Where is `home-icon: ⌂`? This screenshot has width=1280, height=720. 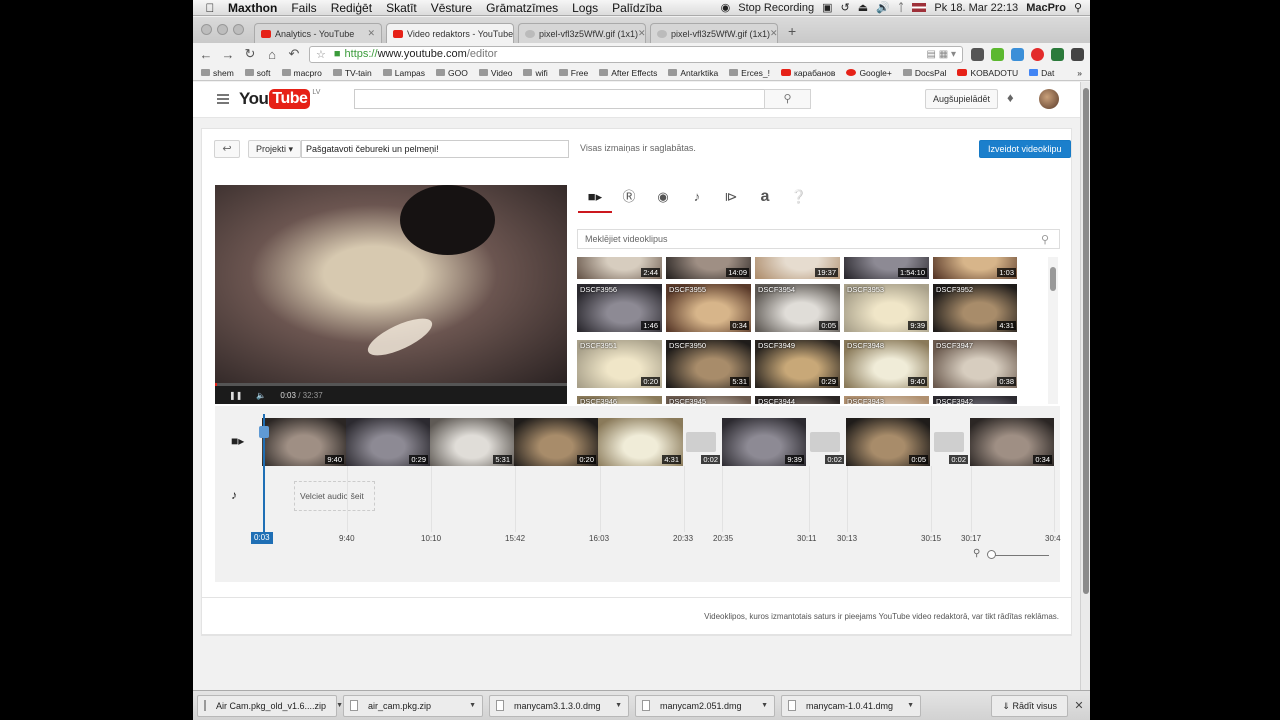 home-icon: ⌂ is located at coordinates (272, 54).